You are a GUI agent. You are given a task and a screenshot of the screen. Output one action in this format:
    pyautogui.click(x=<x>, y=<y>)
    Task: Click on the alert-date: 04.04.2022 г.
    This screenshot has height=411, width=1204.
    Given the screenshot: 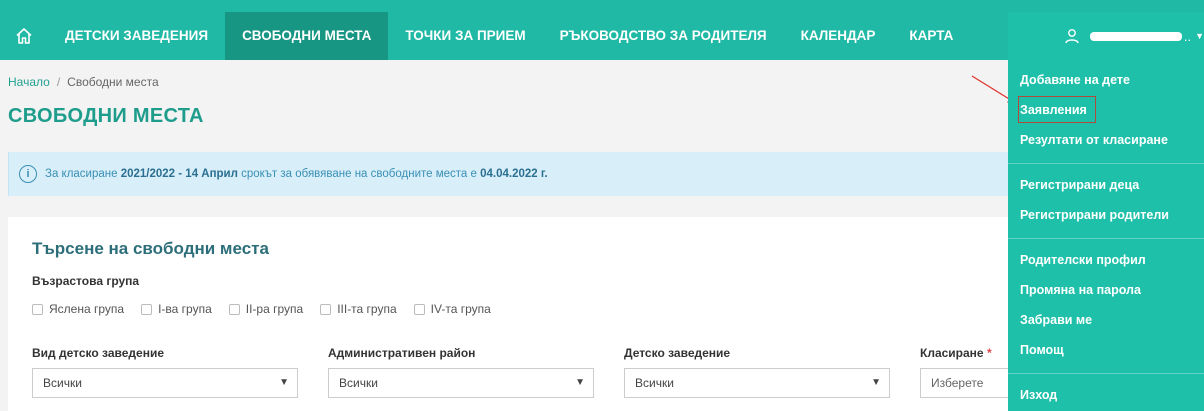 What is the action you would take?
    pyautogui.click(x=514, y=174)
    